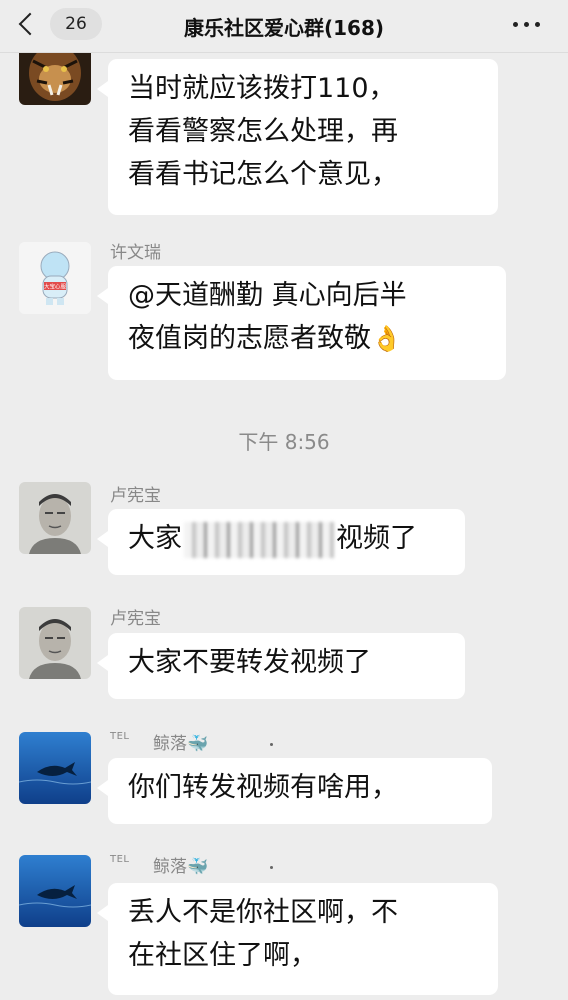 This screenshot has width=568, height=1000. What do you see at coordinates (263, 174) in the screenshot?
I see `message-text: 看看书记怎么个意见，` at bounding box center [263, 174].